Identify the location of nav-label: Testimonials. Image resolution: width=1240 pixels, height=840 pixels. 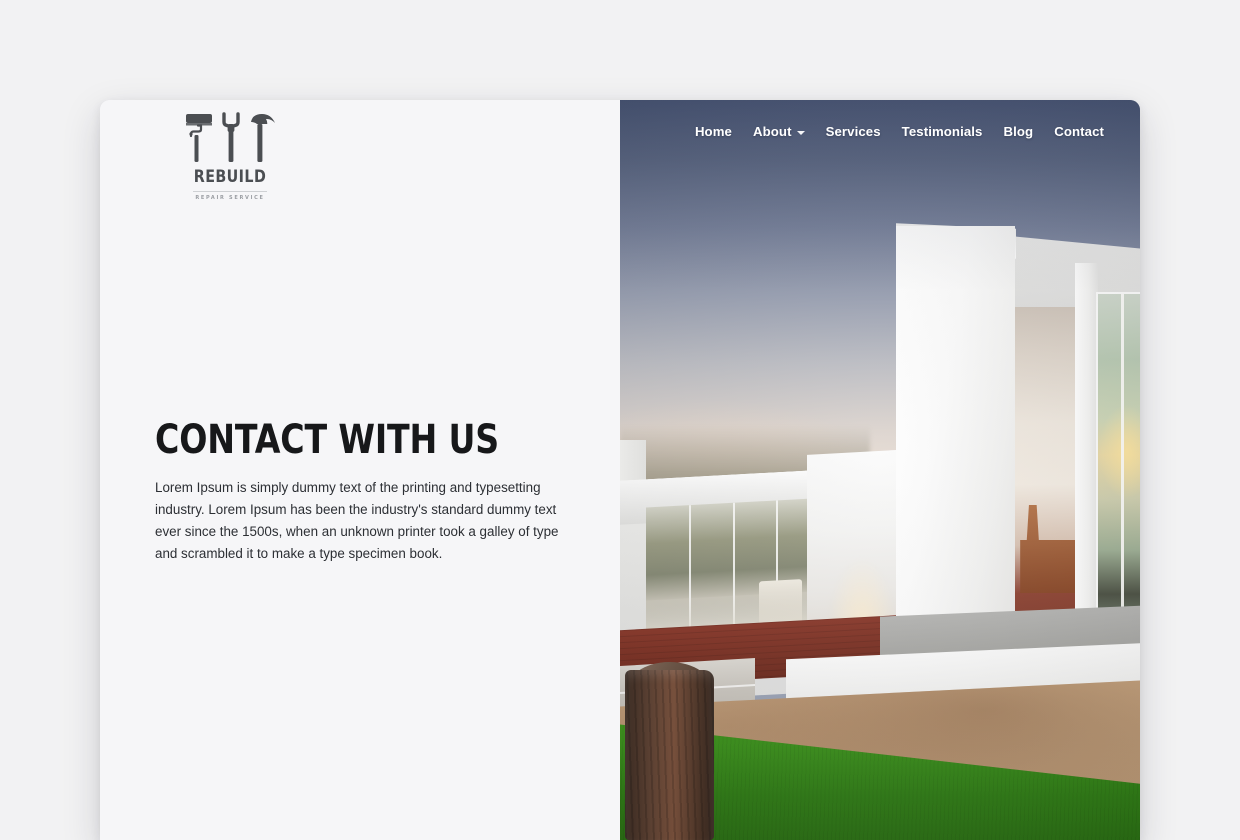
(942, 131).